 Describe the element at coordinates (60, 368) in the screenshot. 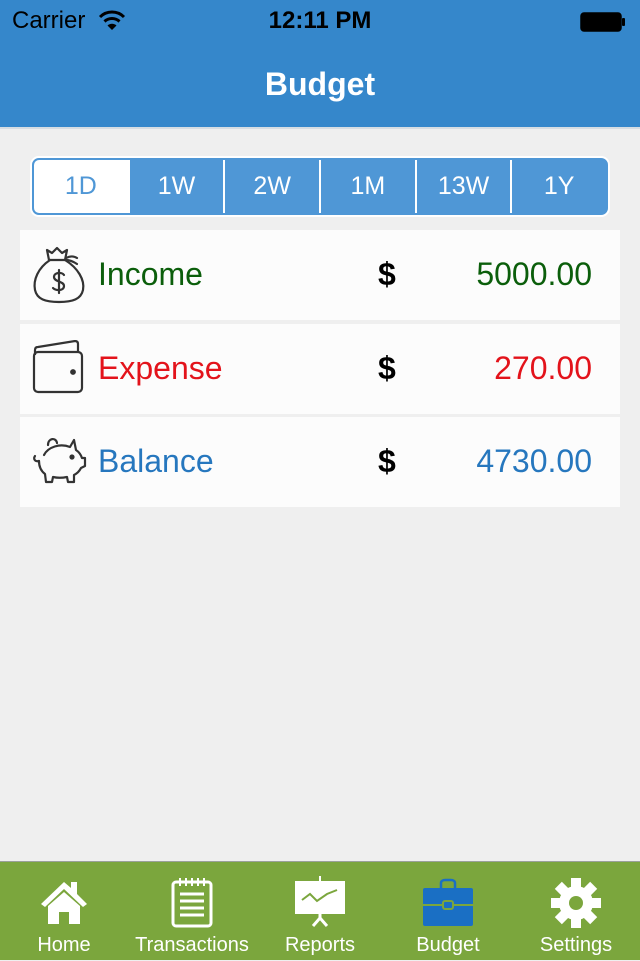

I see `wallet-icon` at that location.